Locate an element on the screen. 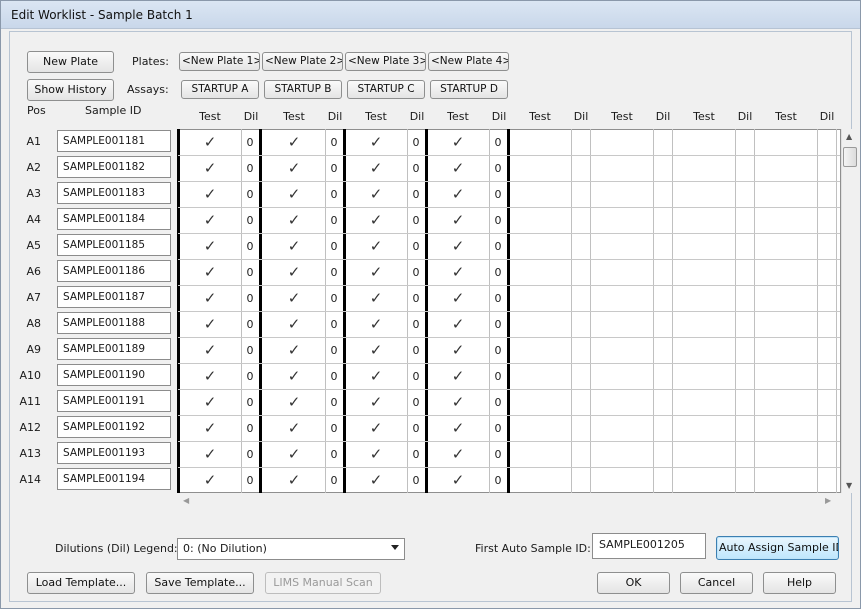 This screenshot has height=609, width=861. dilution-select: 0: (No Dilution) is located at coordinates (291, 549).